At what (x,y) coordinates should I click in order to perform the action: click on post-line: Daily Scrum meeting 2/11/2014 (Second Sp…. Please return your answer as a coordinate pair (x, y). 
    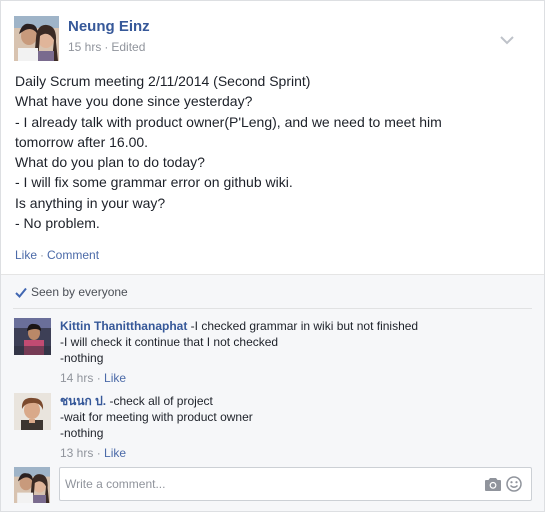
    Looking at the image, I should click on (163, 81).